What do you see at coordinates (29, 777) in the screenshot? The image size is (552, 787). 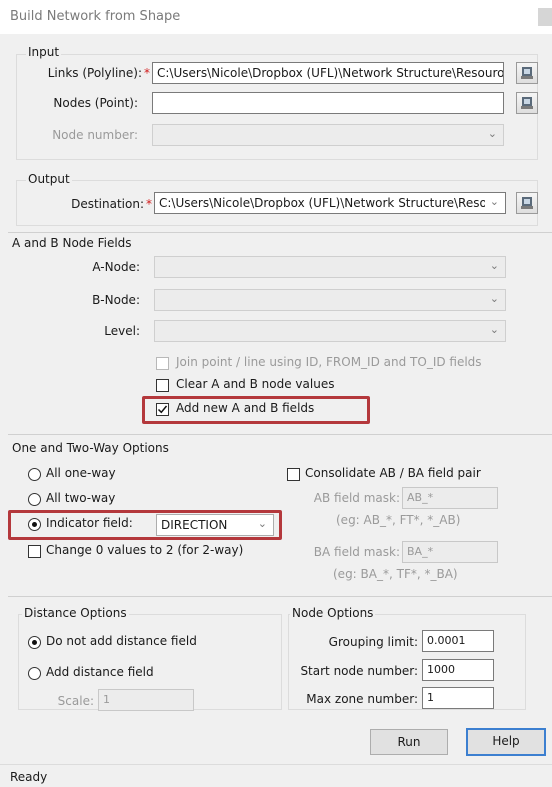 I see `status-text: Ready` at bounding box center [29, 777].